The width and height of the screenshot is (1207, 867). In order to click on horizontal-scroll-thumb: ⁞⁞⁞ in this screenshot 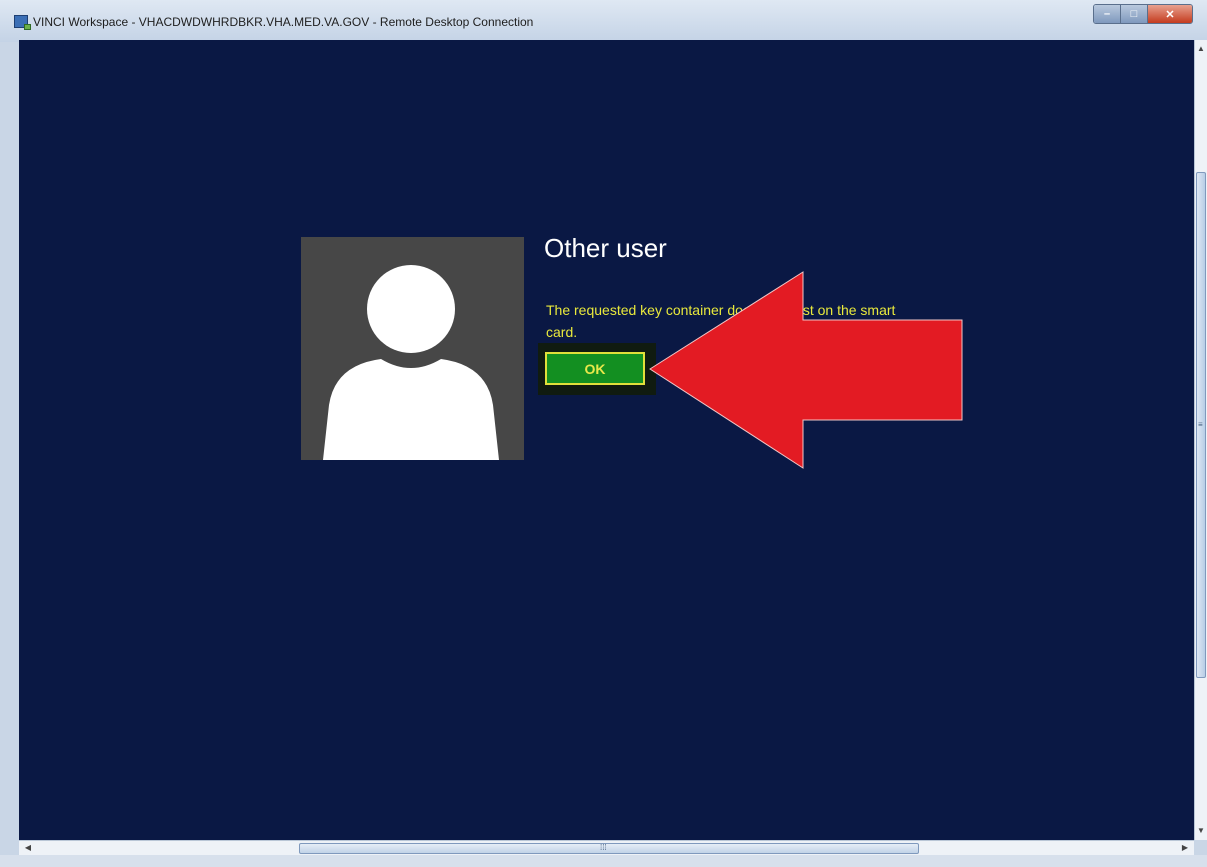, I will do `click(609, 848)`.